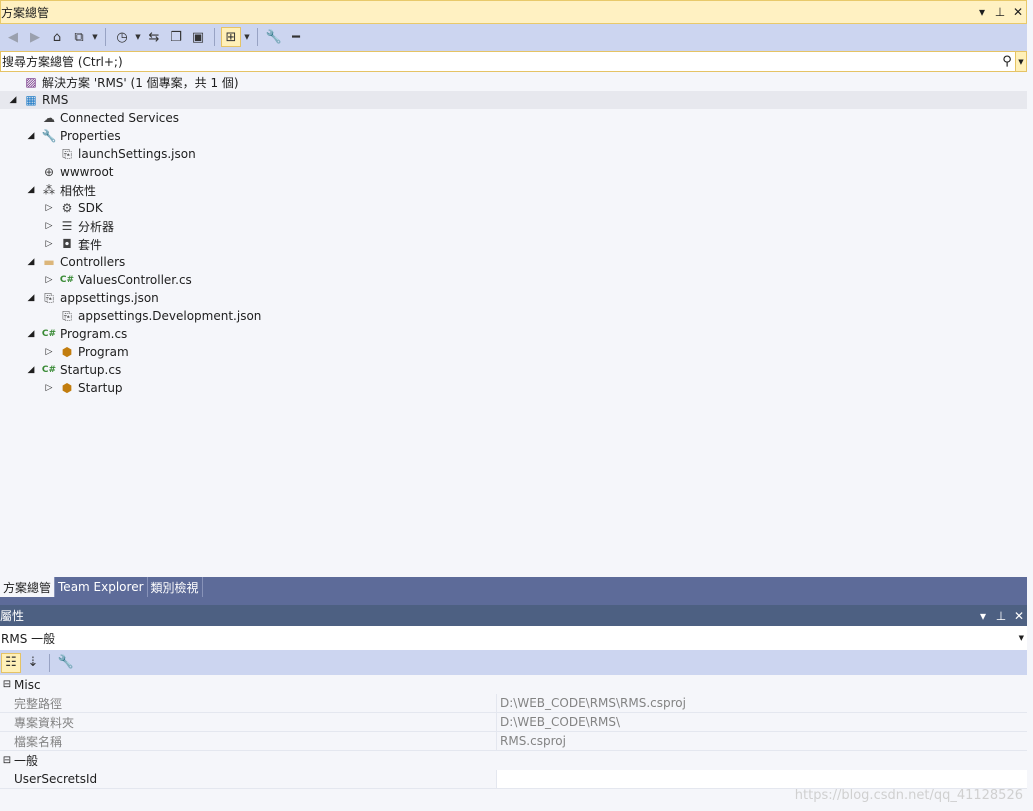 The image size is (1033, 811). Describe the element at coordinates (90, 244) in the screenshot. I see `tree-item-label: 套件` at that location.